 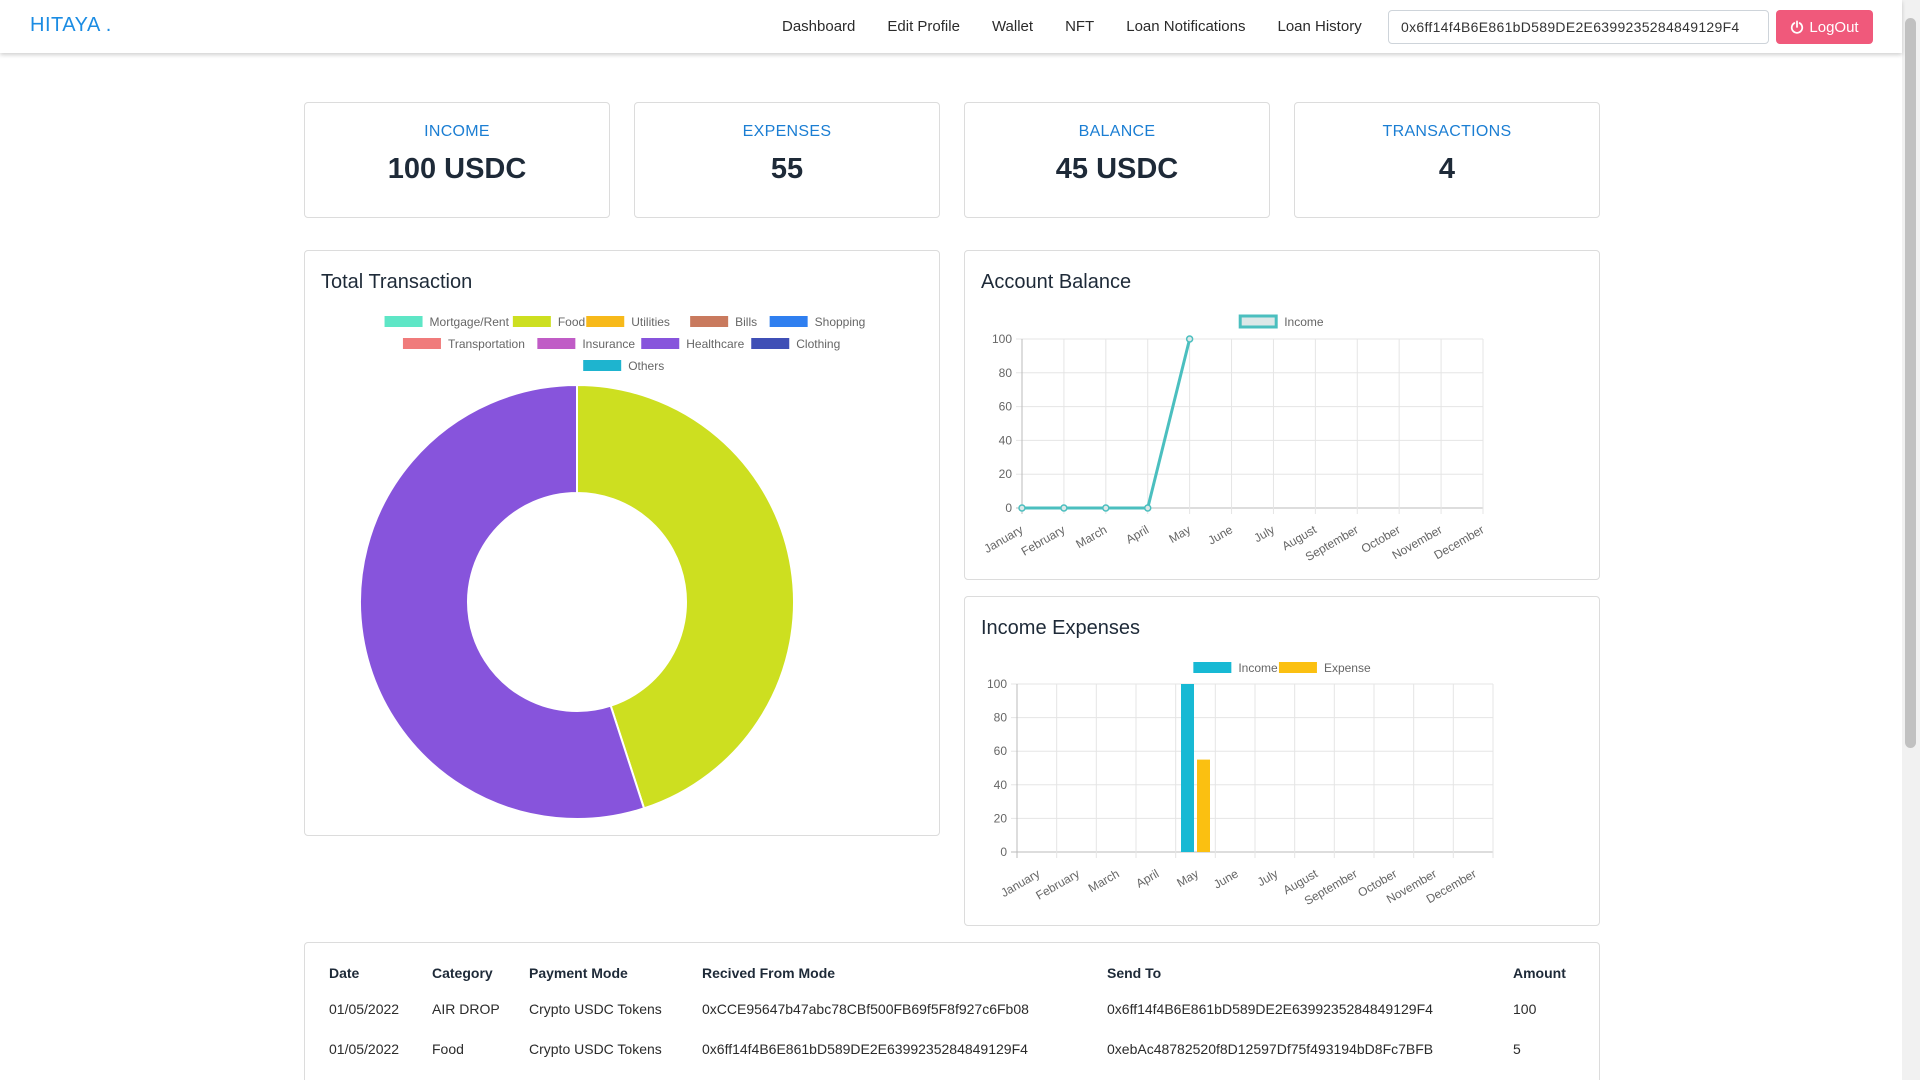 I want to click on bar-income-may, so click(x=1187, y=768).